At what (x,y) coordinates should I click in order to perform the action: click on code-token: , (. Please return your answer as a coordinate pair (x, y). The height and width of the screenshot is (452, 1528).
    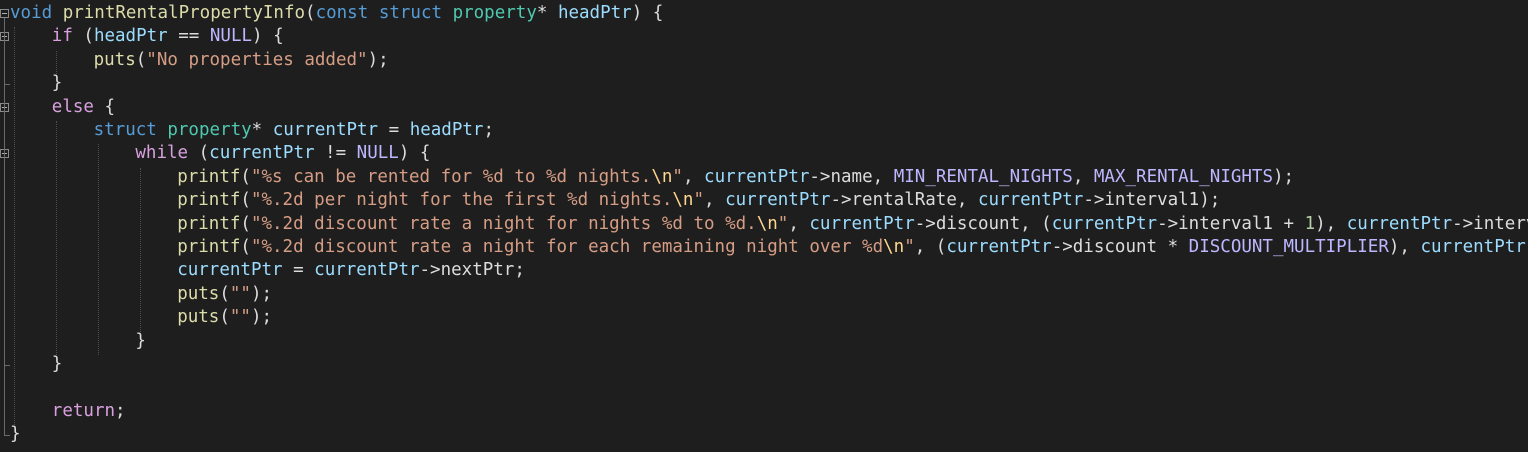
    Looking at the image, I should click on (930, 247).